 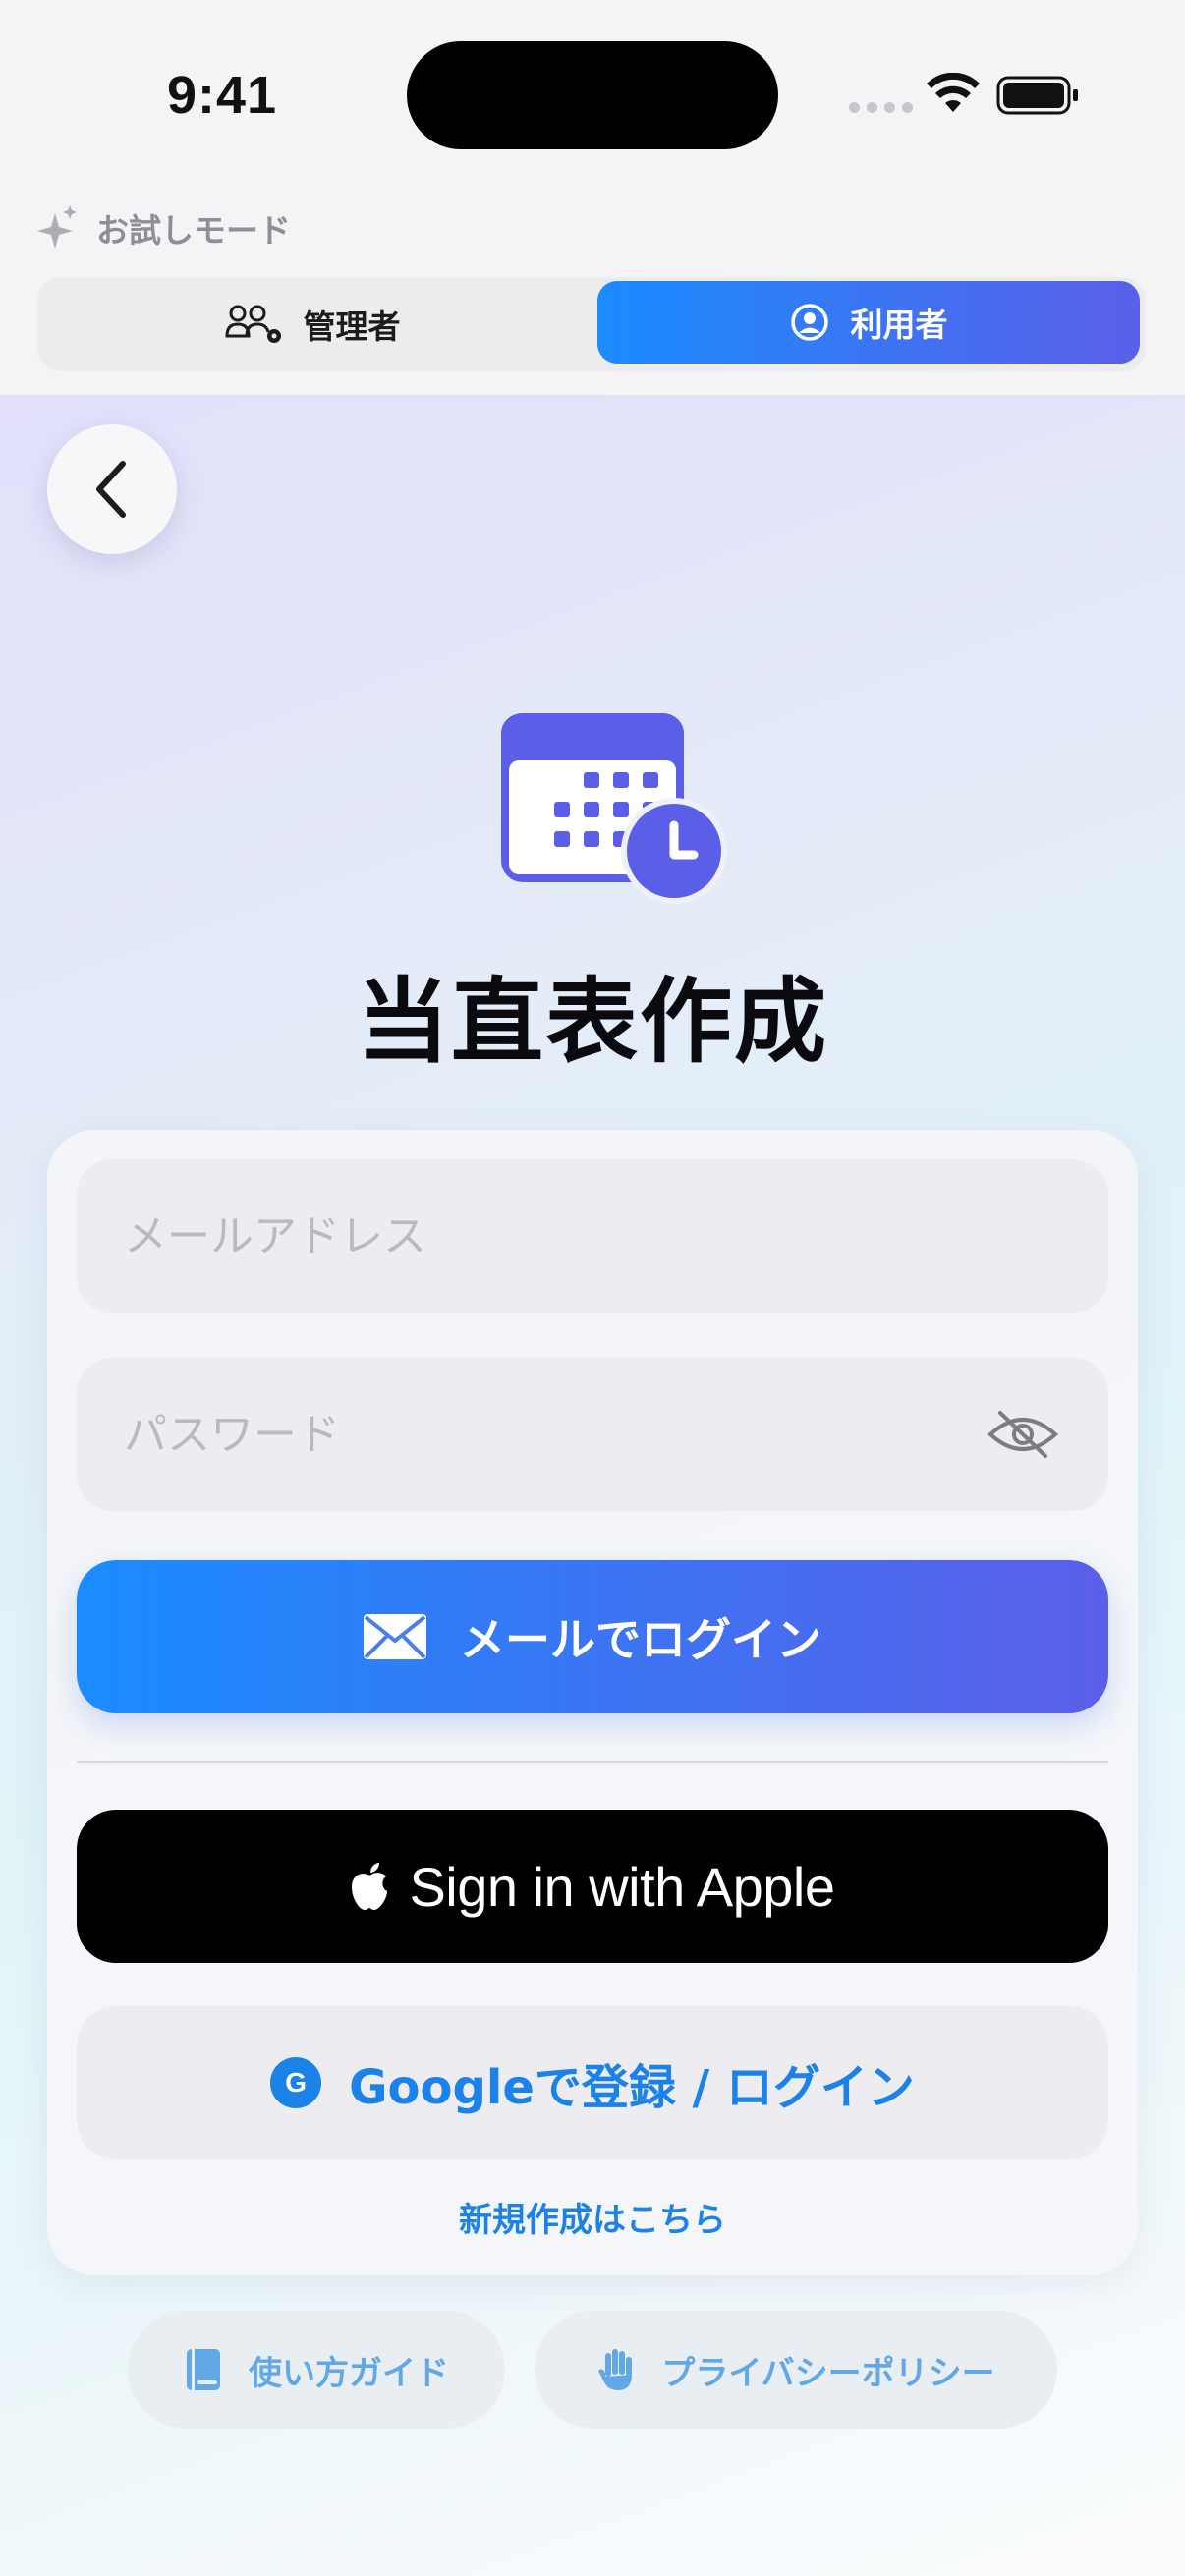 I want to click on signal-icon, so click(x=881, y=107).